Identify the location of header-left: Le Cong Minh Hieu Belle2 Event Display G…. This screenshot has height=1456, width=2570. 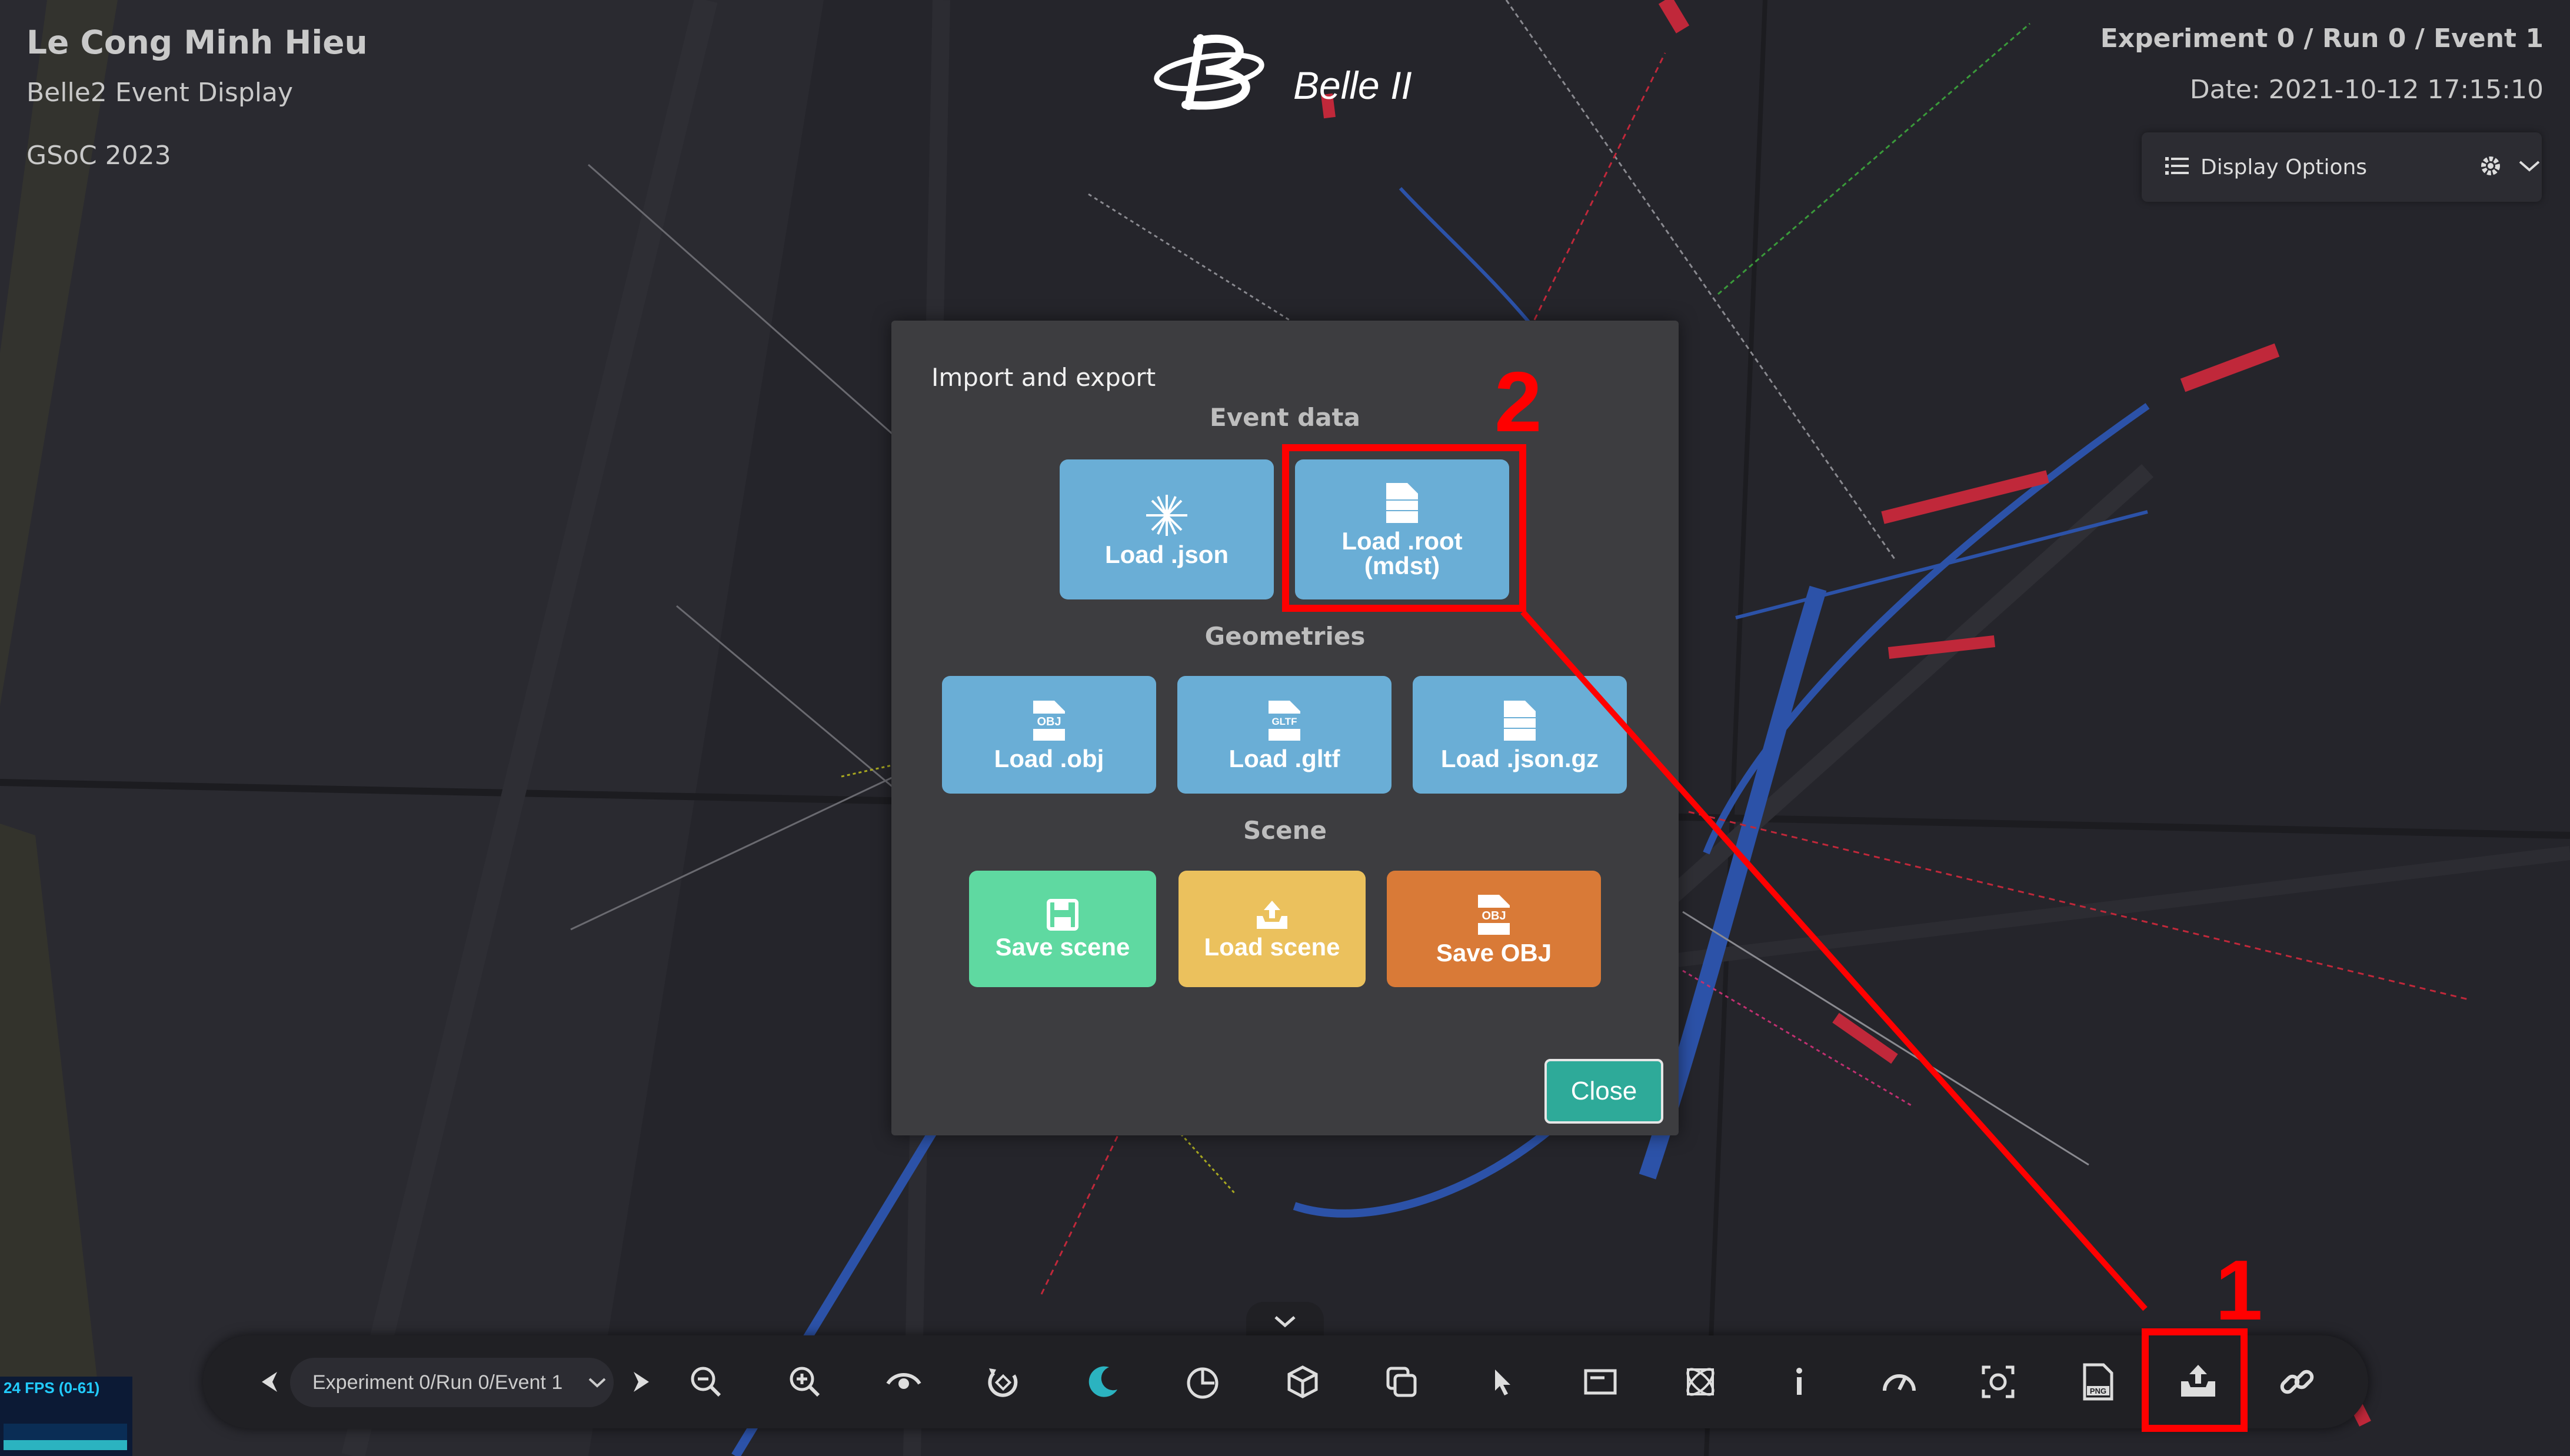
(197, 97).